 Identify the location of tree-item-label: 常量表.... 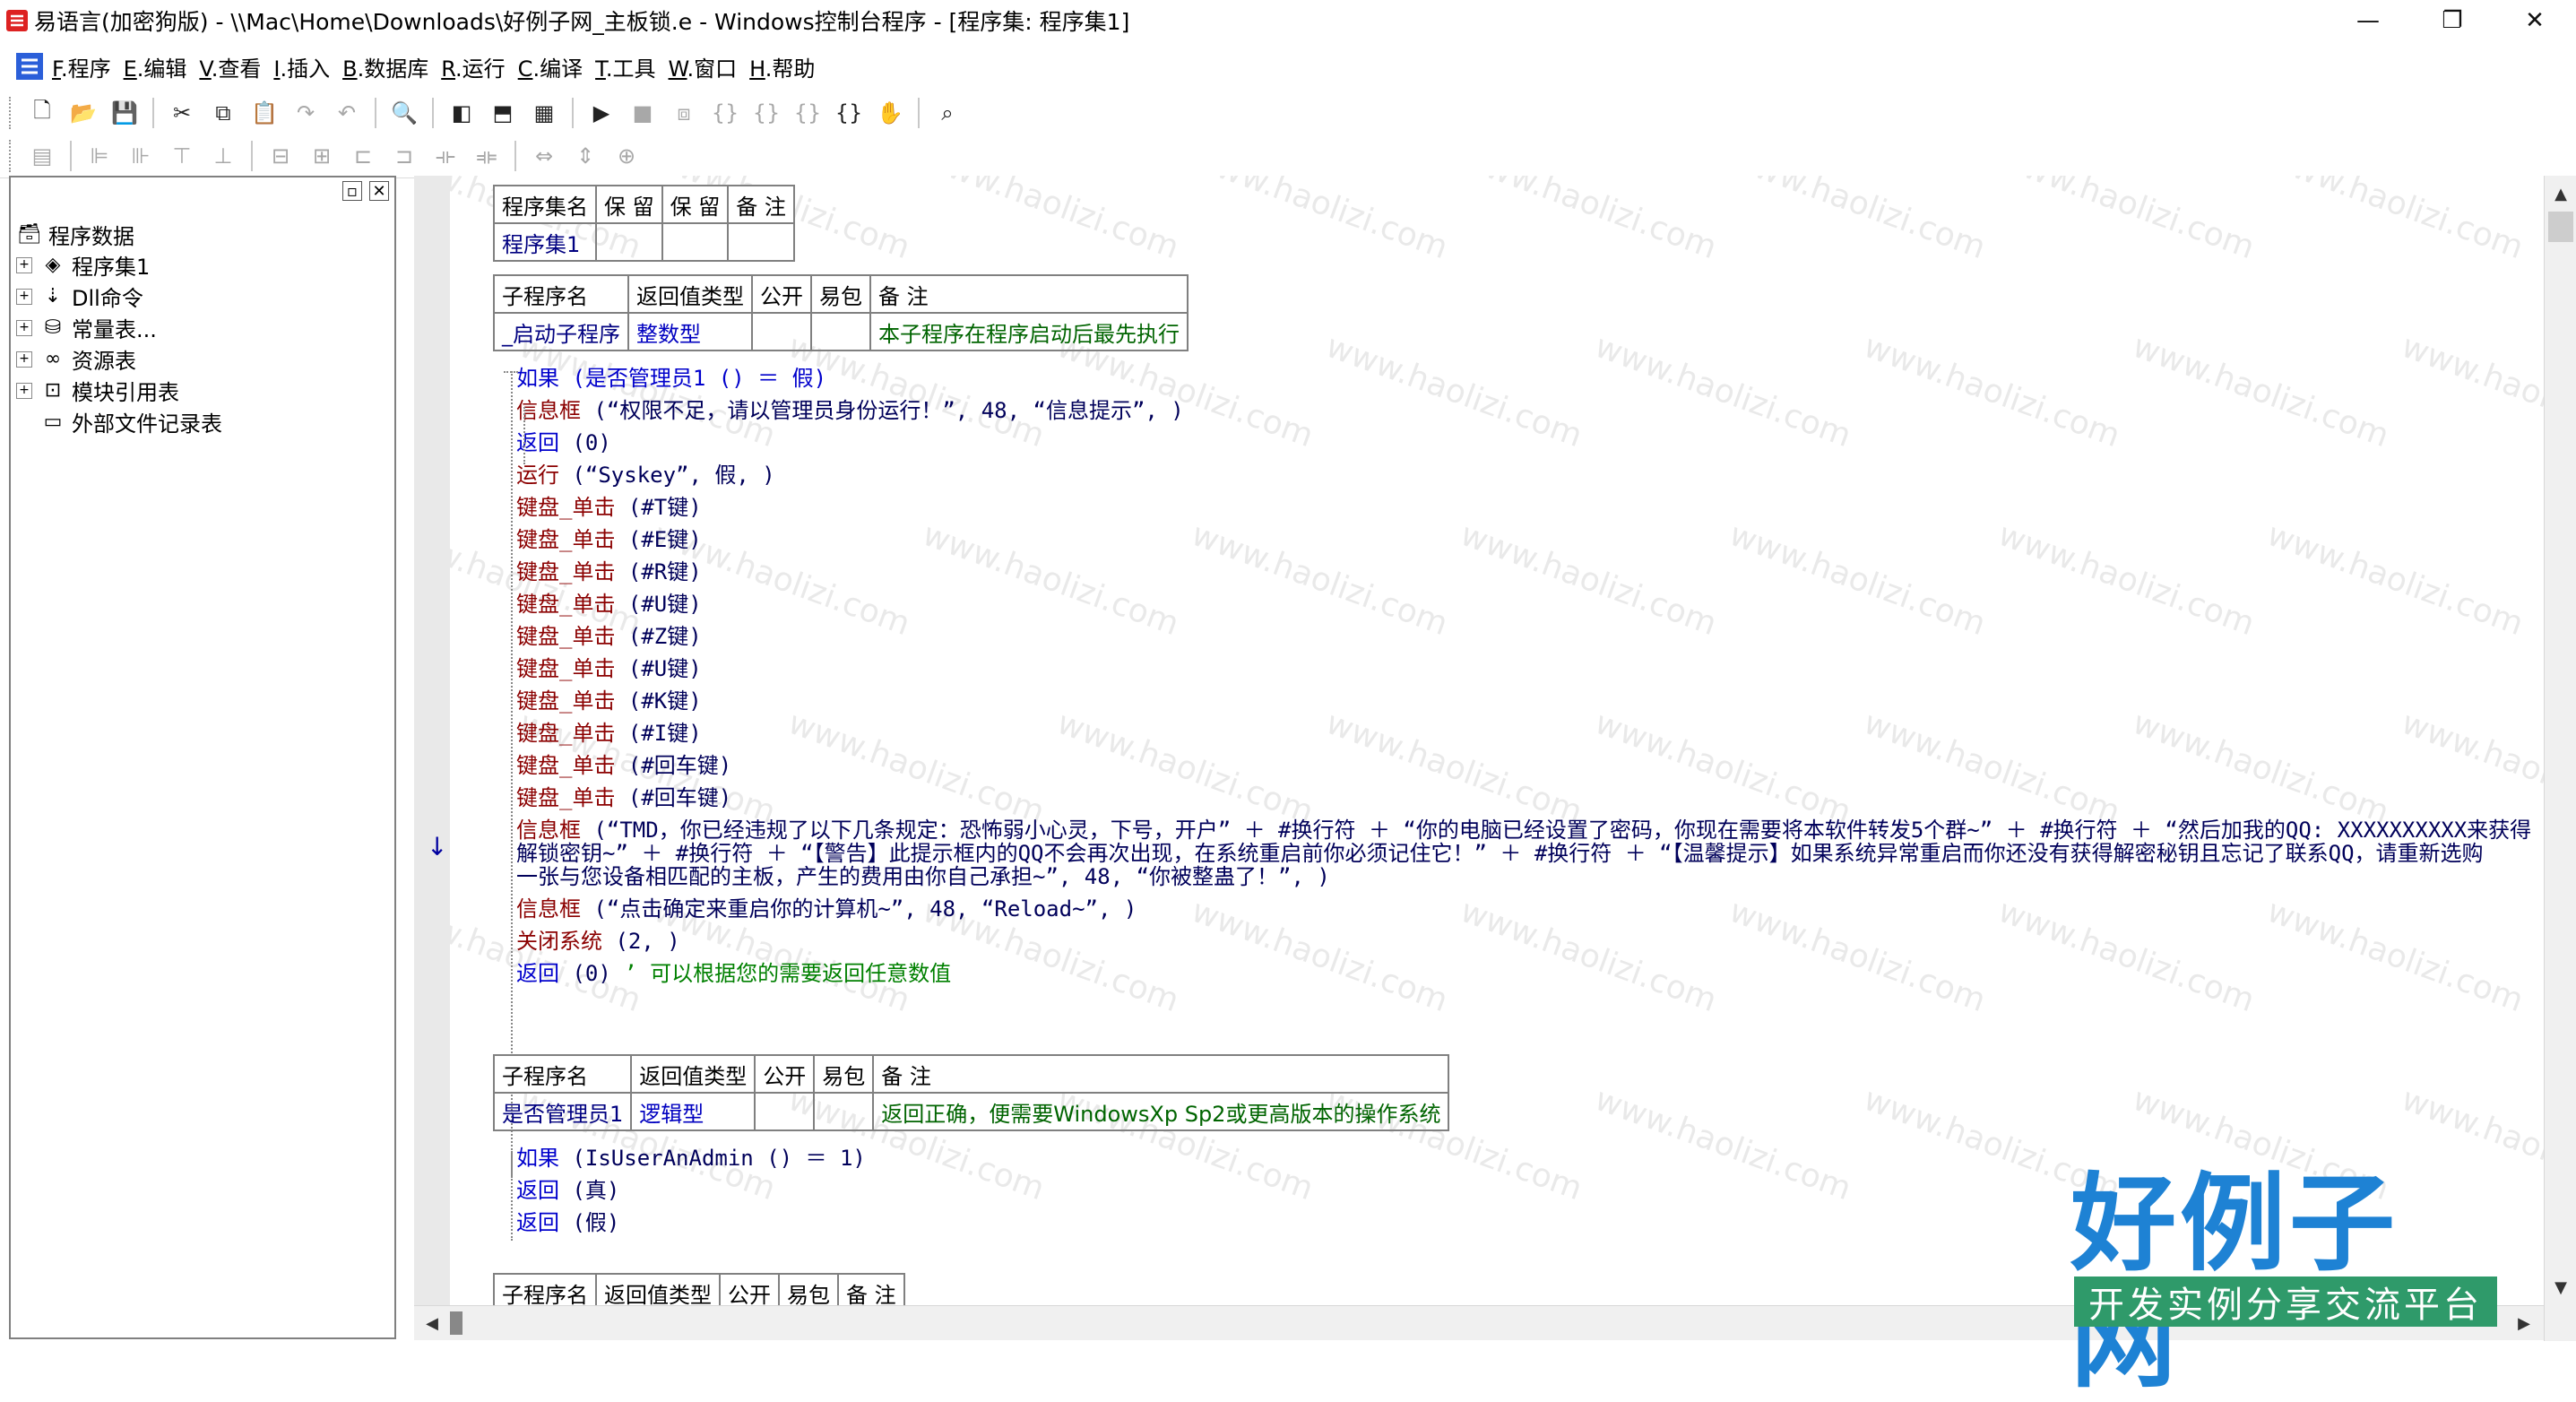
(114, 330).